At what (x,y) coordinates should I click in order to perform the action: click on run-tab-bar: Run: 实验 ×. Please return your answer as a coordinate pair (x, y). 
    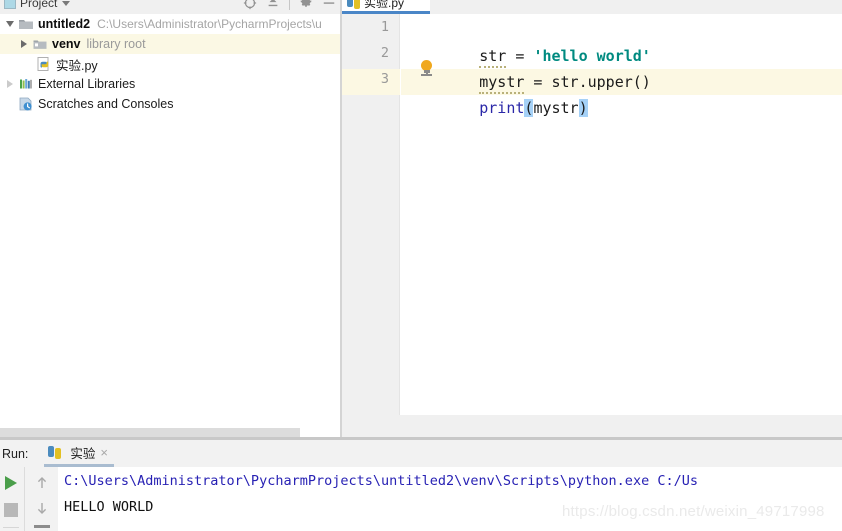
    Looking at the image, I should click on (421, 453).